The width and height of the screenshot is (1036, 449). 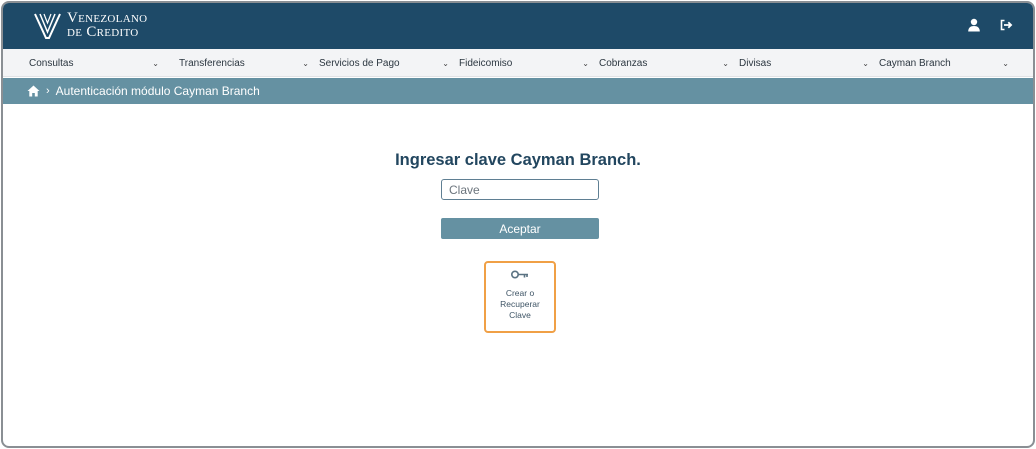 I want to click on brand-name: Venezolano de Credito, so click(x=107, y=25).